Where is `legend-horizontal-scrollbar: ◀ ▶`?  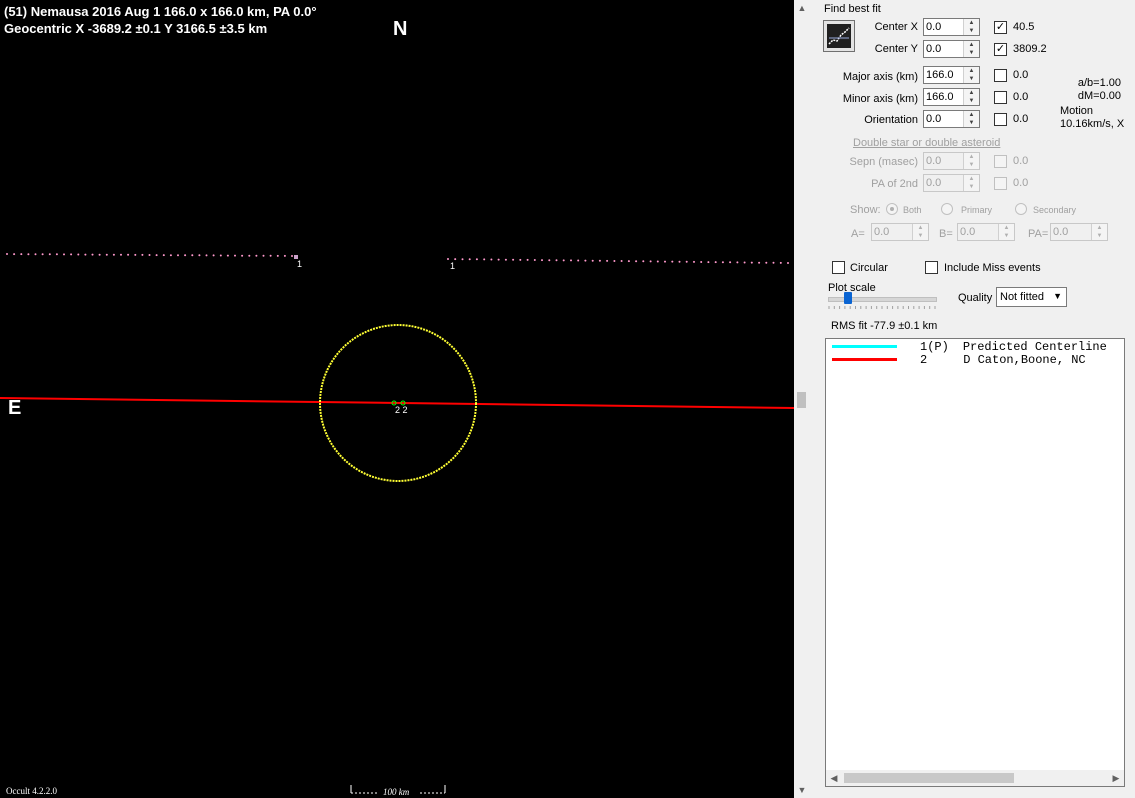
legend-horizontal-scrollbar: ◀ ▶ is located at coordinates (975, 778).